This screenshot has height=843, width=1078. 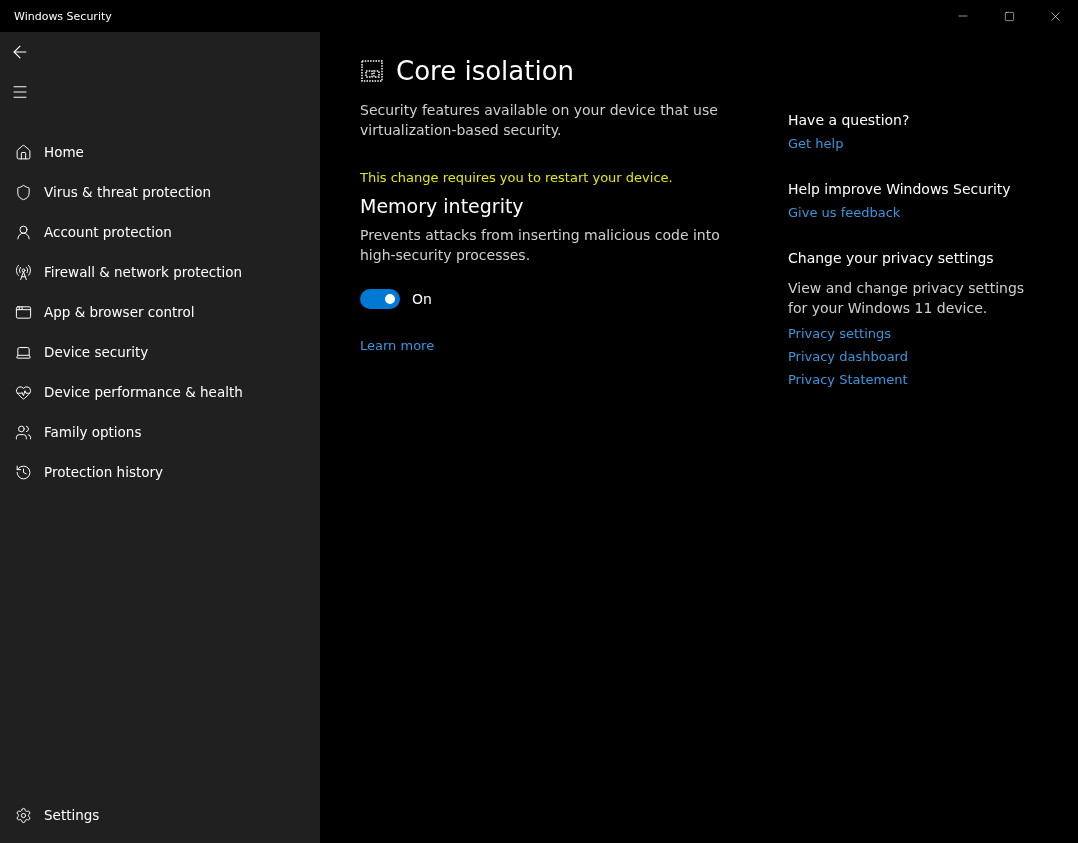 I want to click on window-title: Windows Security, so click(x=63, y=16).